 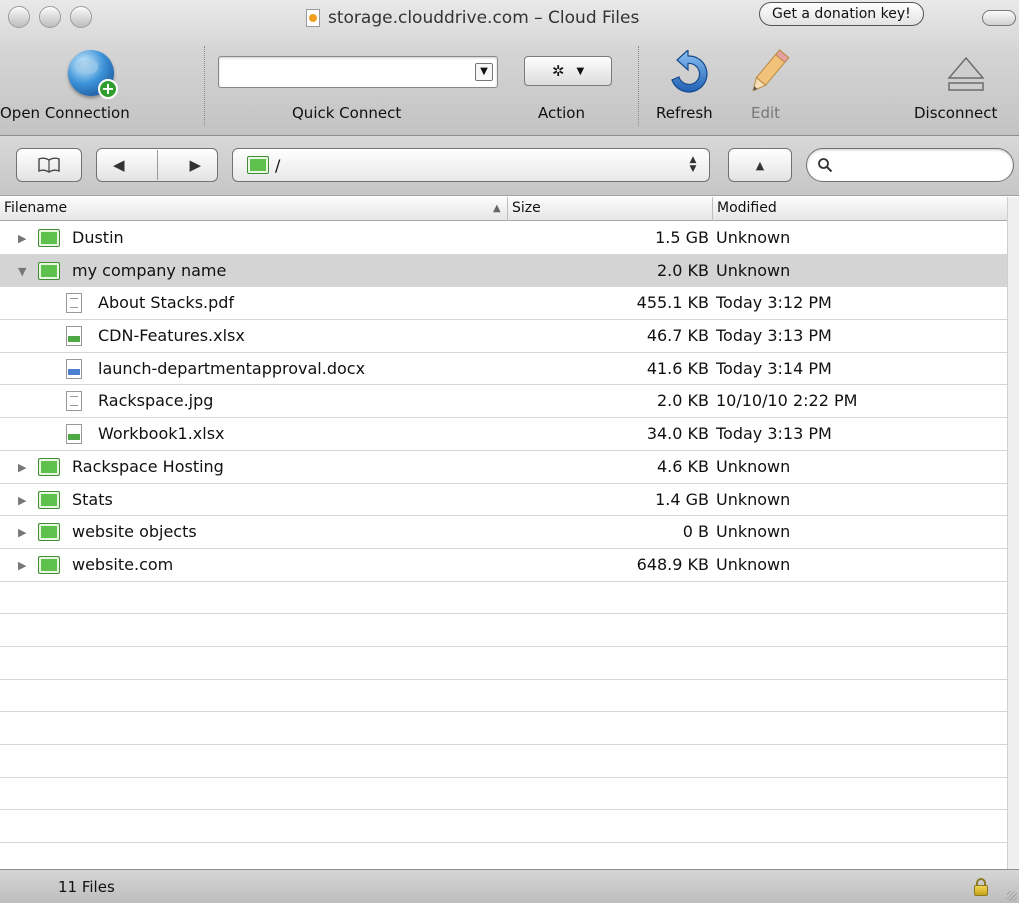 I want to click on file-list-header: Filename ▲ Size Modified, so click(x=503, y=209).